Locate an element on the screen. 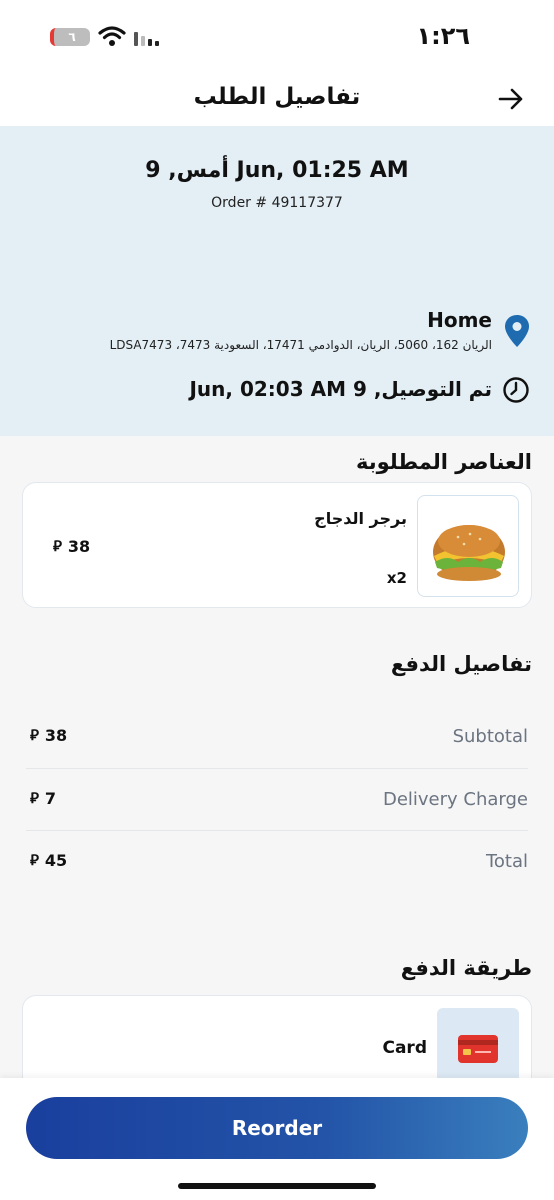  address-label: Home is located at coordinates (459, 320).